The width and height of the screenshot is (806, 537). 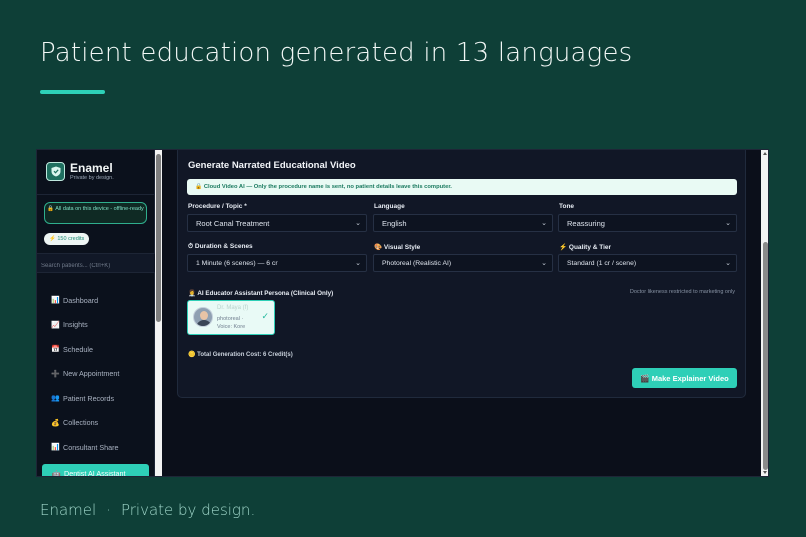 I want to click on language-select: English ⌄, so click(x=463, y=223).